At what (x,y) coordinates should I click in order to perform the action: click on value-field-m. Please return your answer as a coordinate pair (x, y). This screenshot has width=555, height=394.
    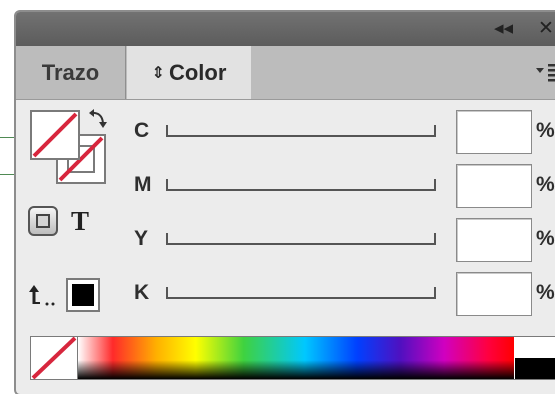
    Looking at the image, I should click on (494, 186).